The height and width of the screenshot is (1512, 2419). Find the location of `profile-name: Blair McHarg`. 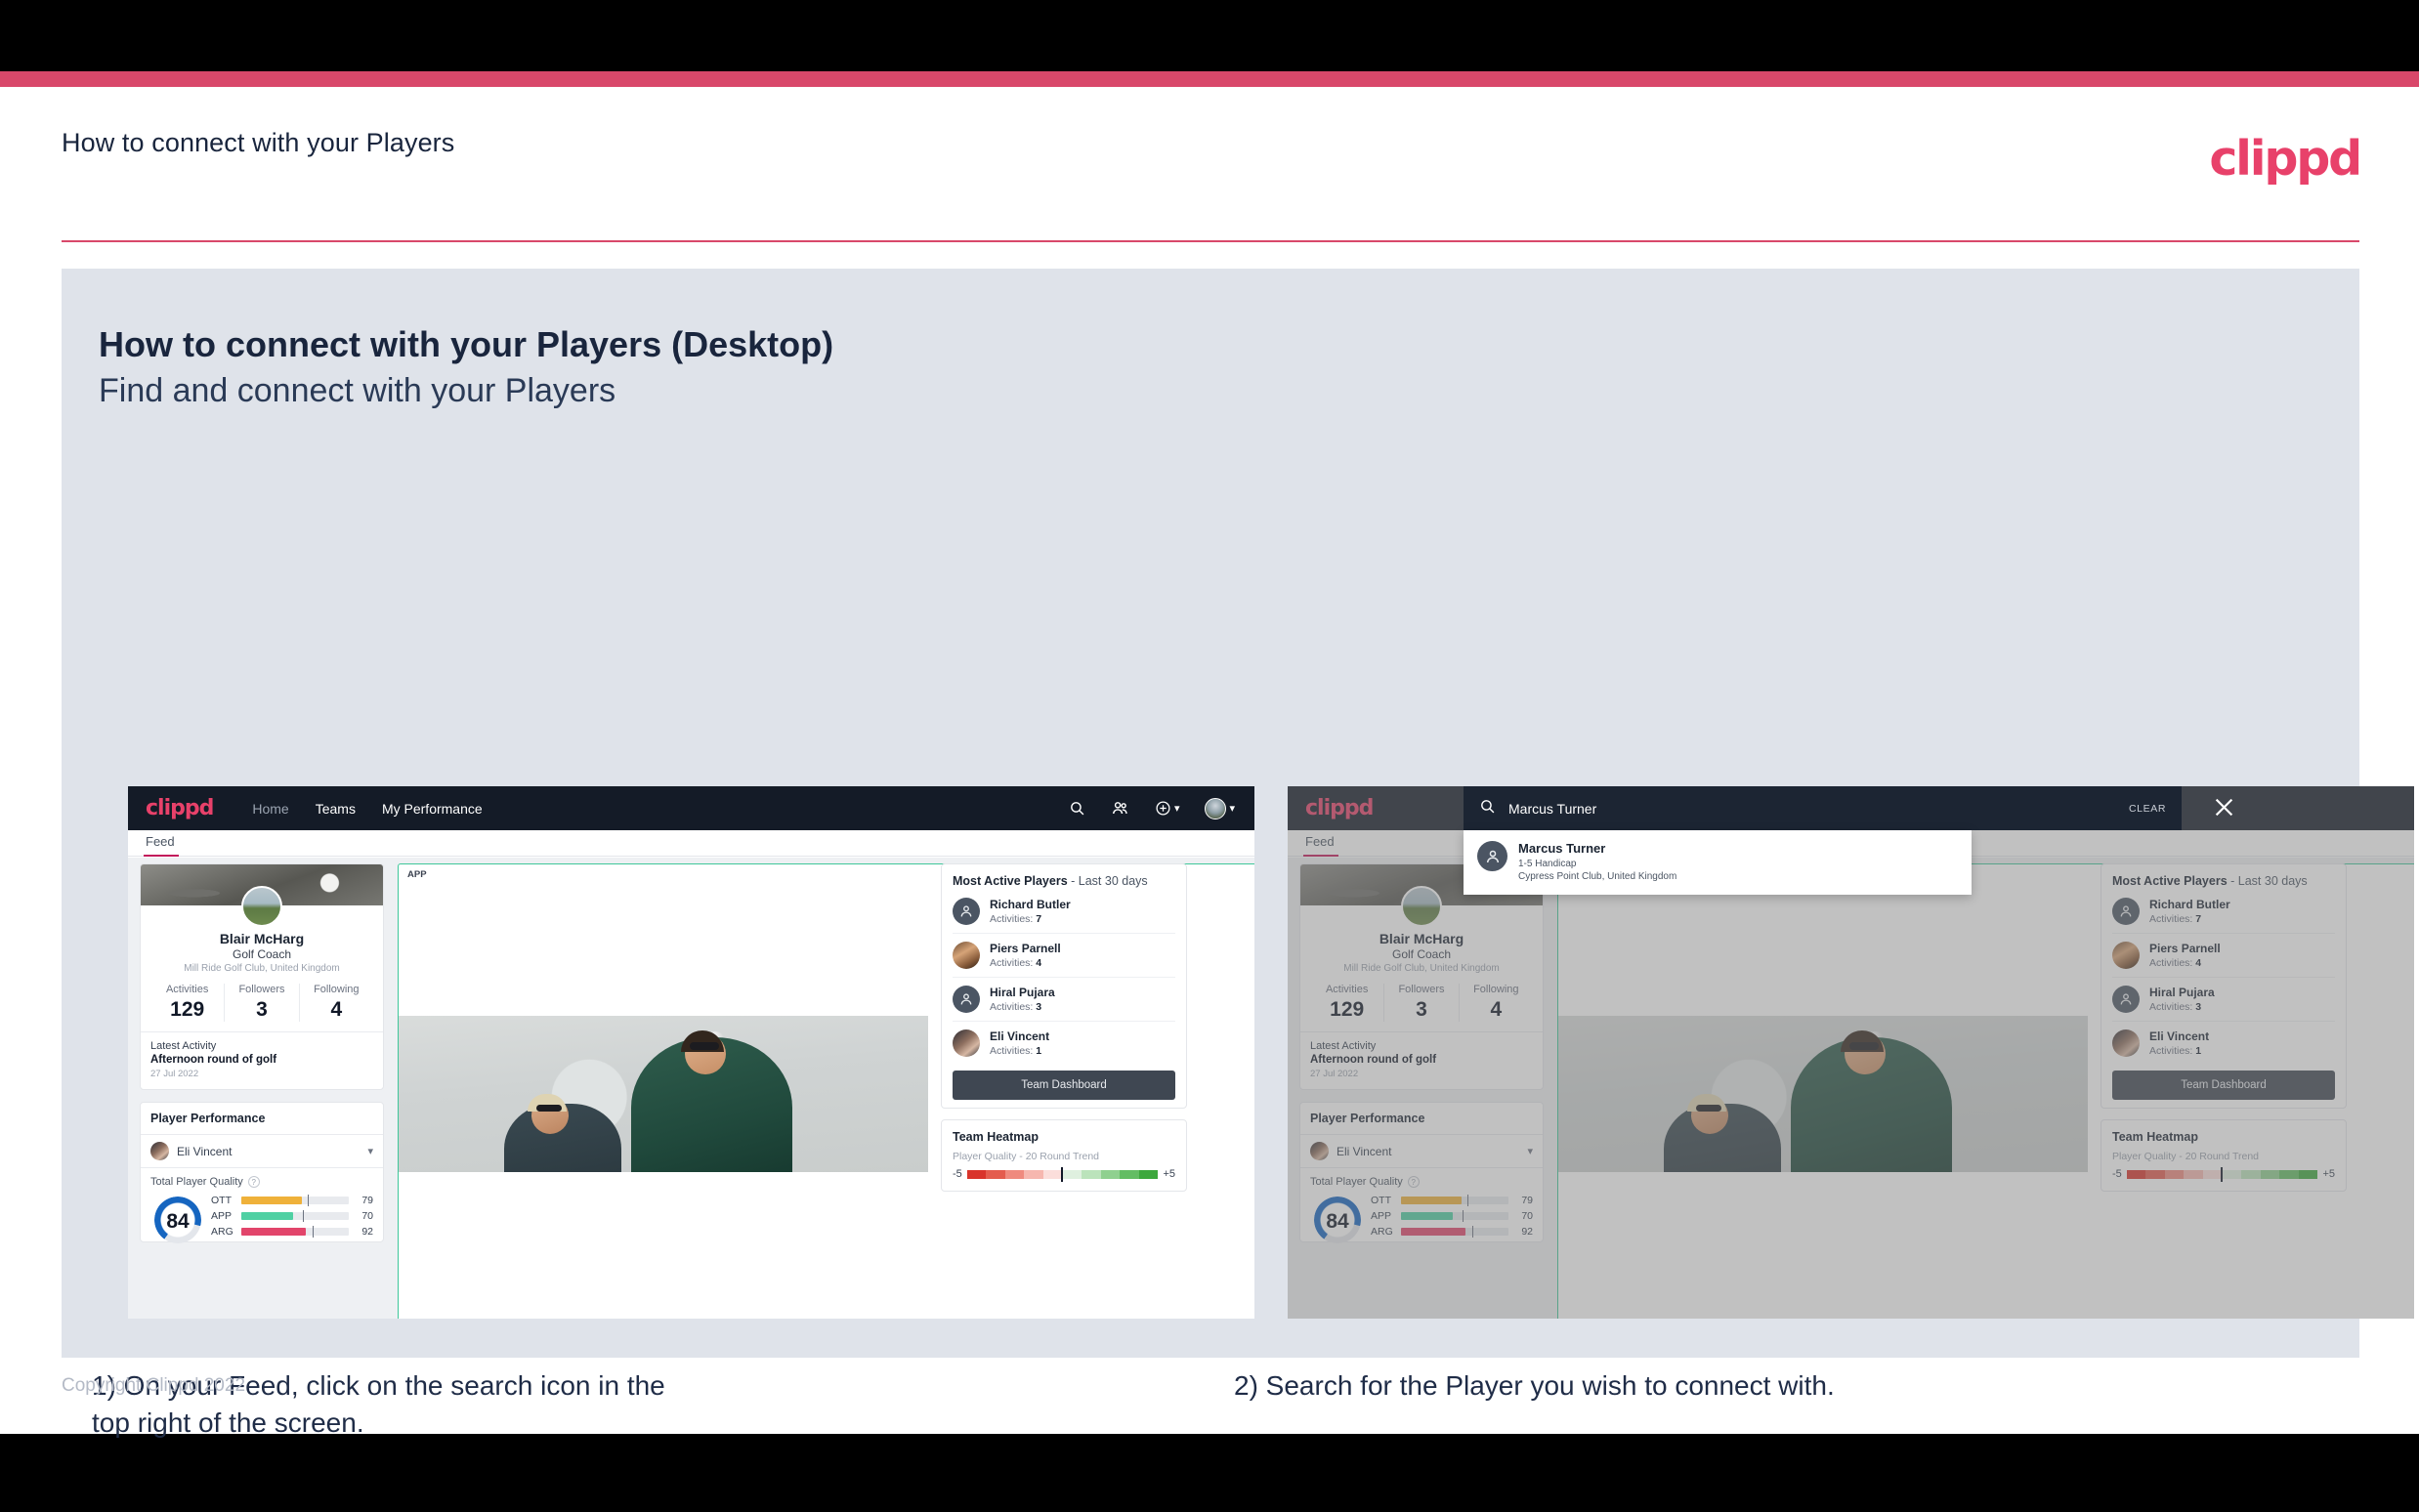

profile-name: Blair McHarg is located at coordinates (262, 938).